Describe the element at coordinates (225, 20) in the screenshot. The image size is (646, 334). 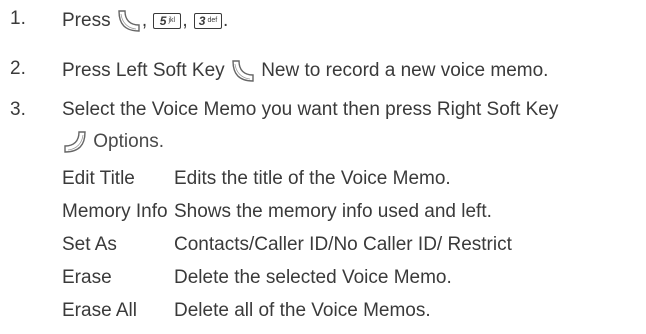
I see `step-end: .` at that location.